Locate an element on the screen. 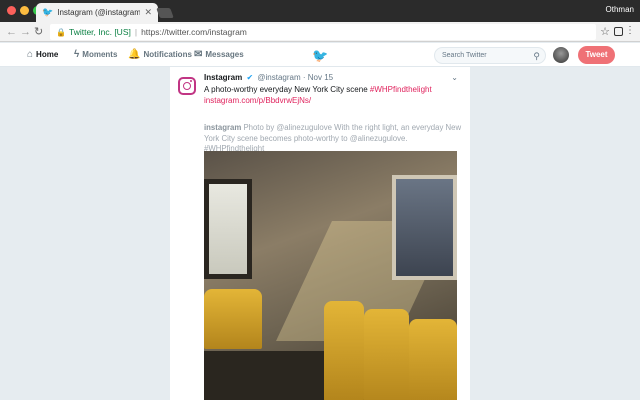 The image size is (640, 400). browser-tab-bar: 🐦 Instagram (@instagram) | Twi ✕ Othman is located at coordinates (320, 11).